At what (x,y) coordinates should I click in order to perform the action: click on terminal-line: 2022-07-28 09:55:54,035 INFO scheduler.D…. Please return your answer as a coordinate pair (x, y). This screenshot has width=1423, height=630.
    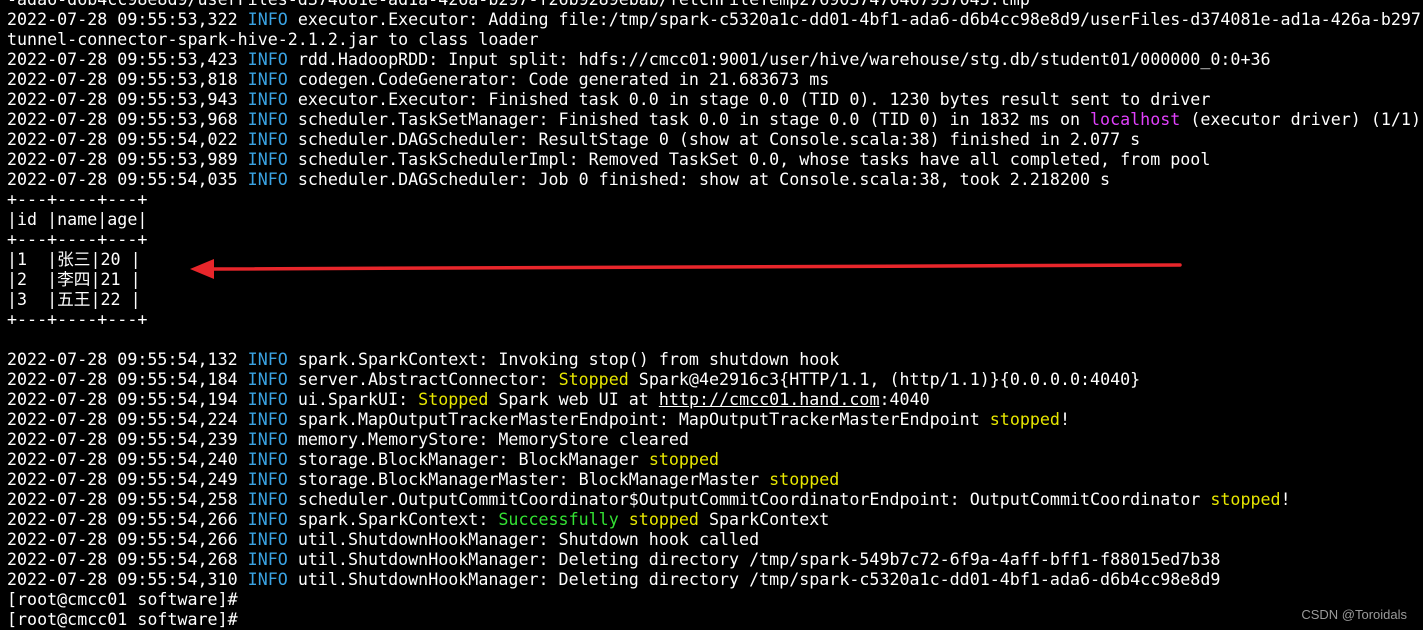
    Looking at the image, I should click on (715, 180).